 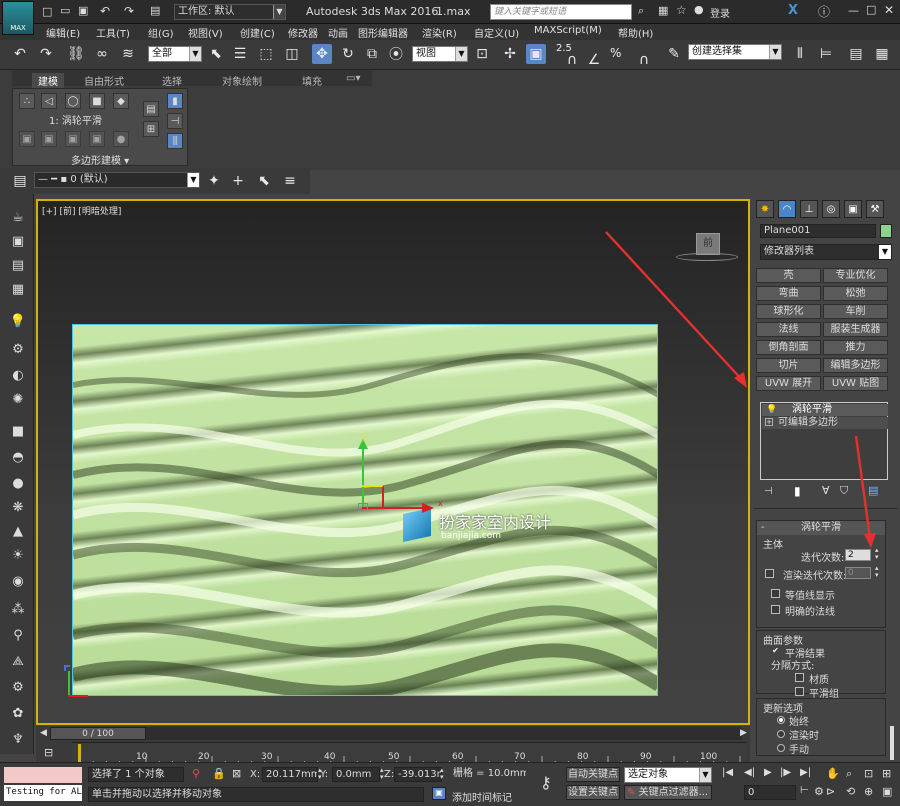 What do you see at coordinates (49, 101) in the screenshot?
I see `edge-icon: ◁` at bounding box center [49, 101].